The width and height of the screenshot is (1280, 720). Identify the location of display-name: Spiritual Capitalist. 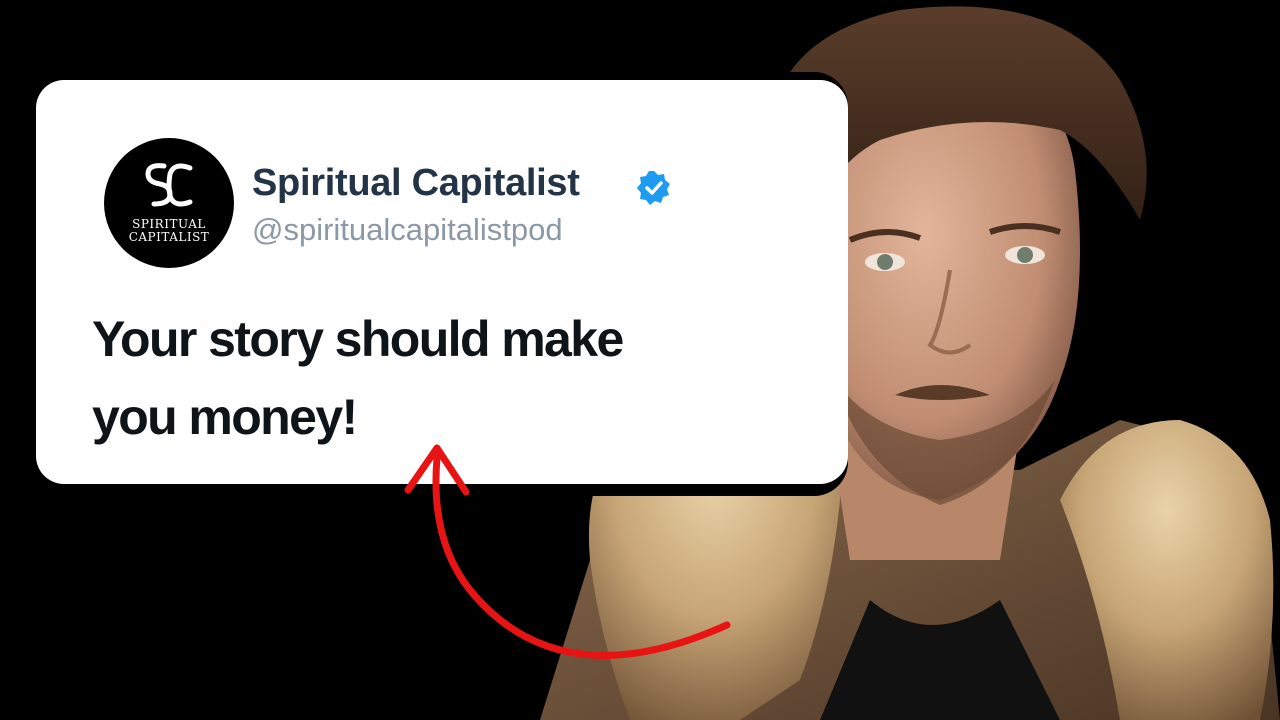
(416, 183).